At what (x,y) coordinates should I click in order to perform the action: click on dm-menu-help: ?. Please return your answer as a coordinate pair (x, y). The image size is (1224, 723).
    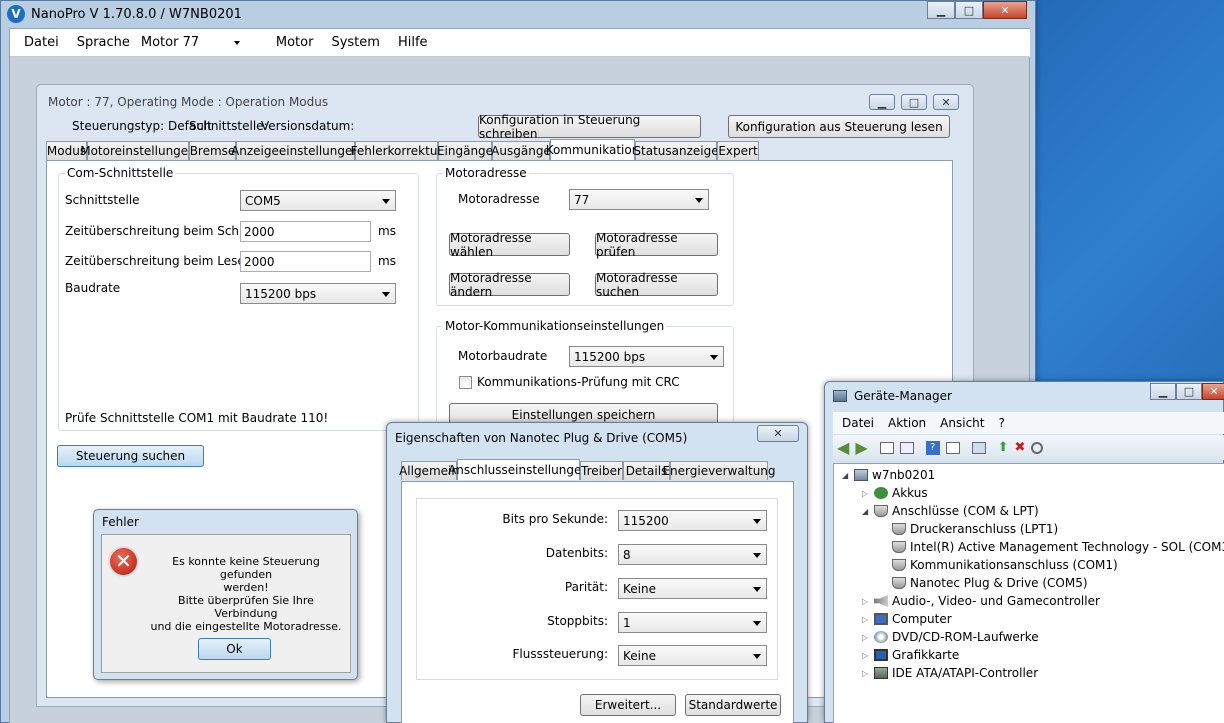
    Looking at the image, I should click on (1001, 423).